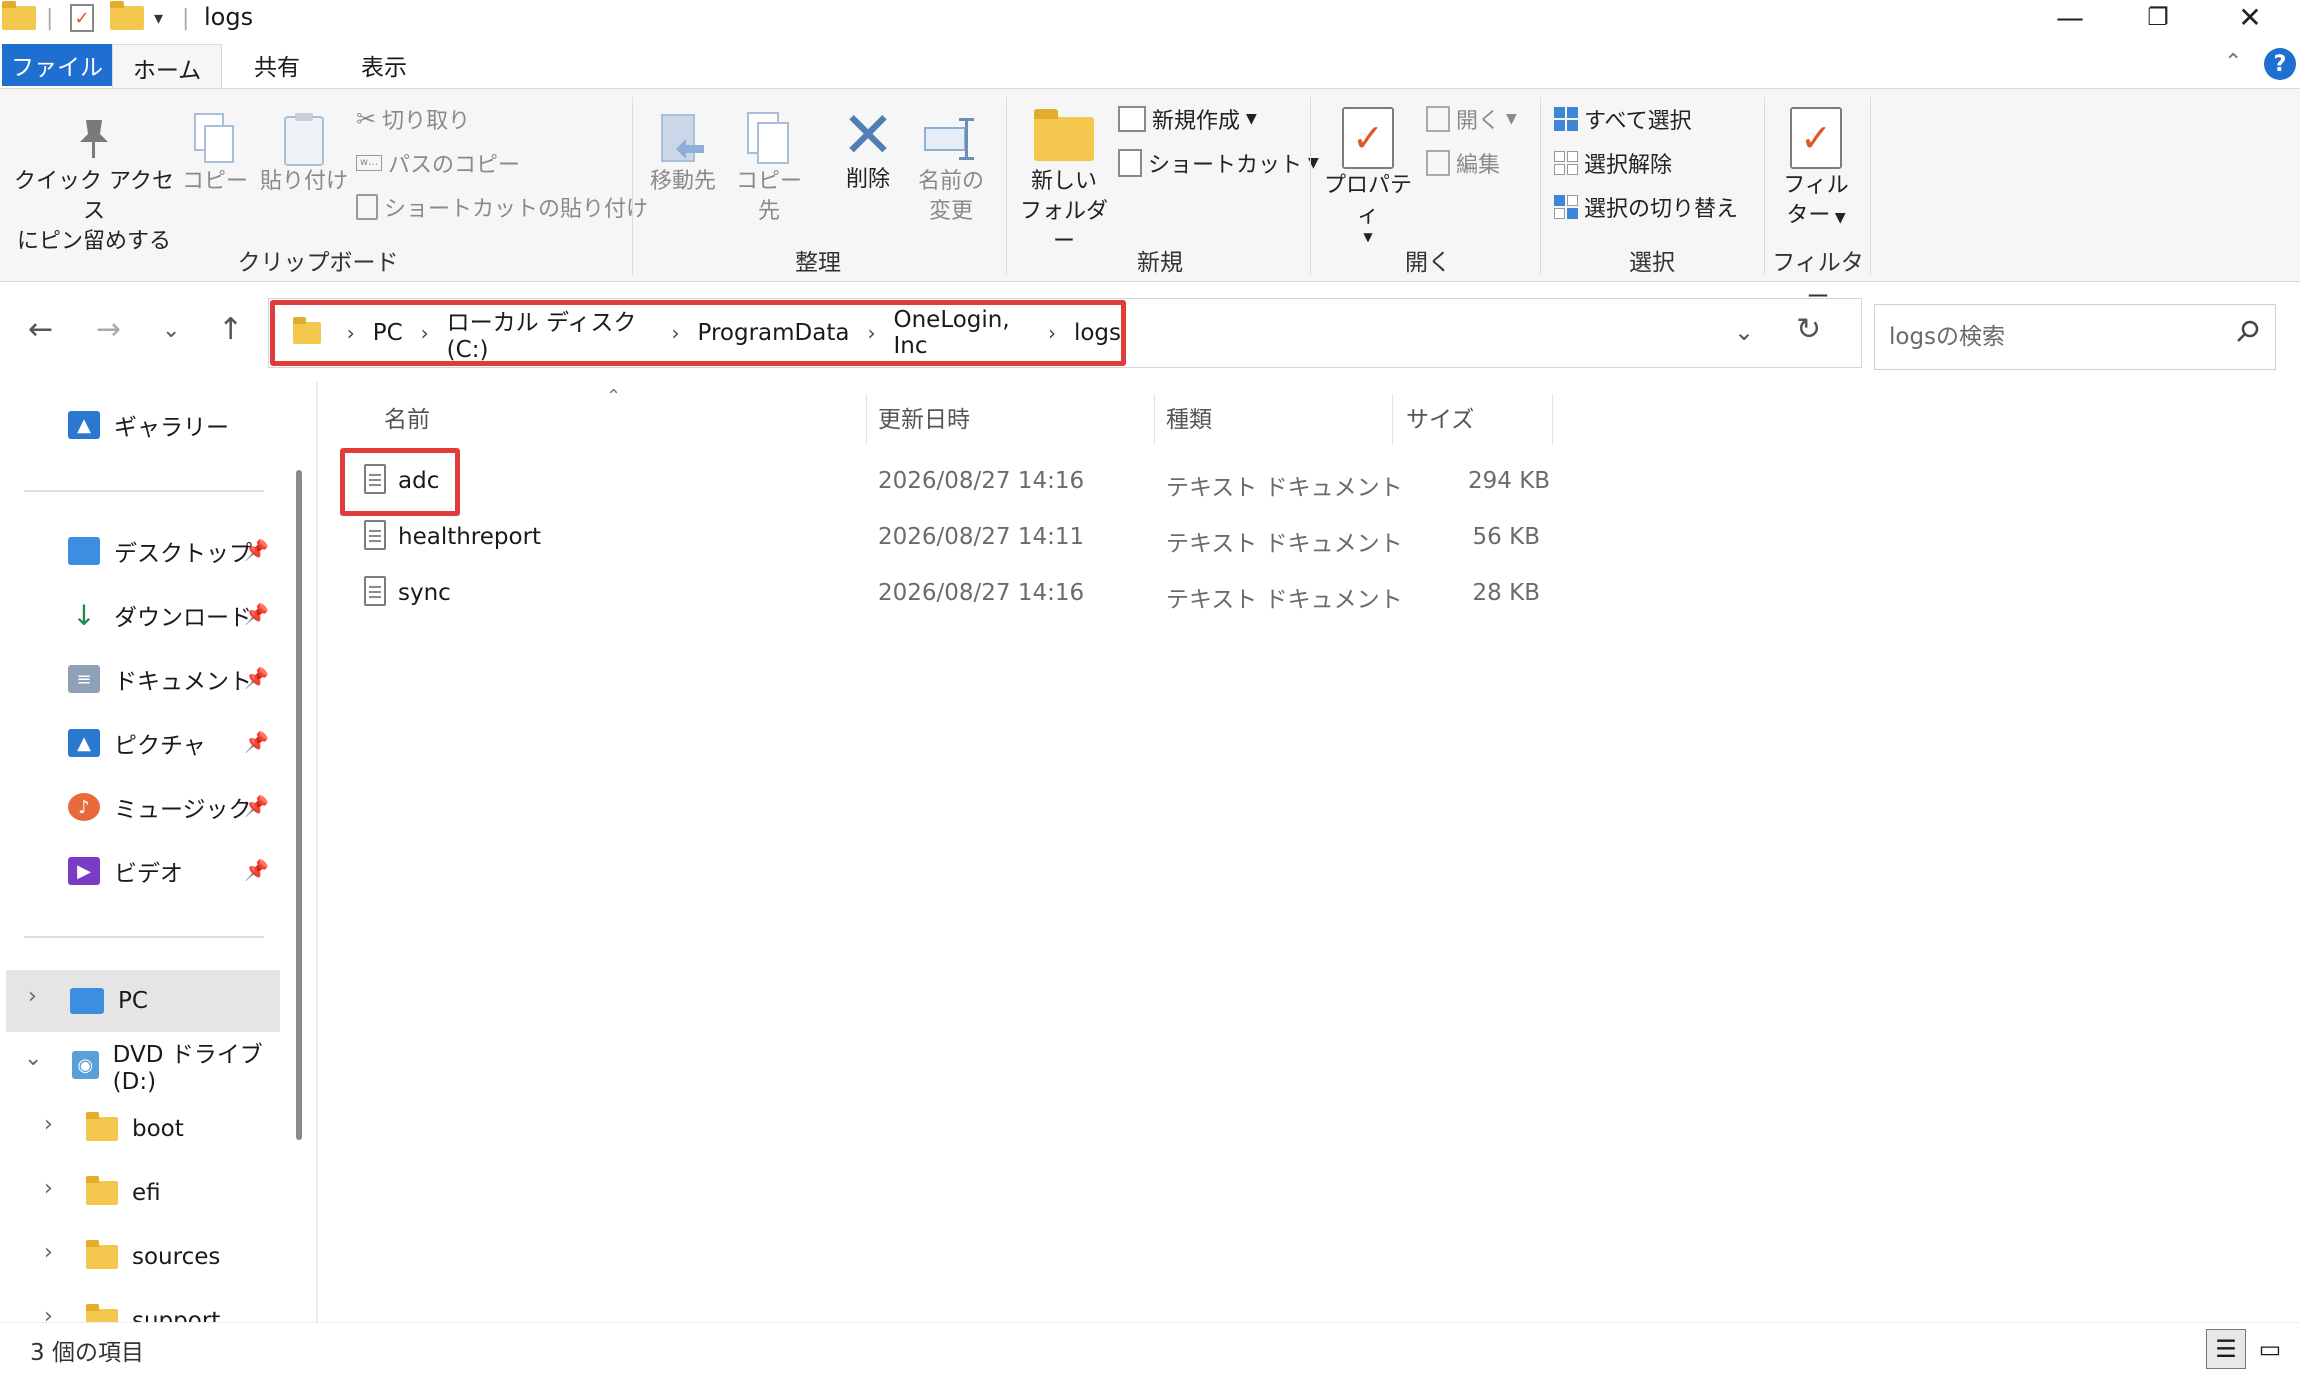  What do you see at coordinates (945, 595) in the screenshot?
I see `file-row: sync 2026/08/27 14:16 テキスト ドキュメント 28 KB` at bounding box center [945, 595].